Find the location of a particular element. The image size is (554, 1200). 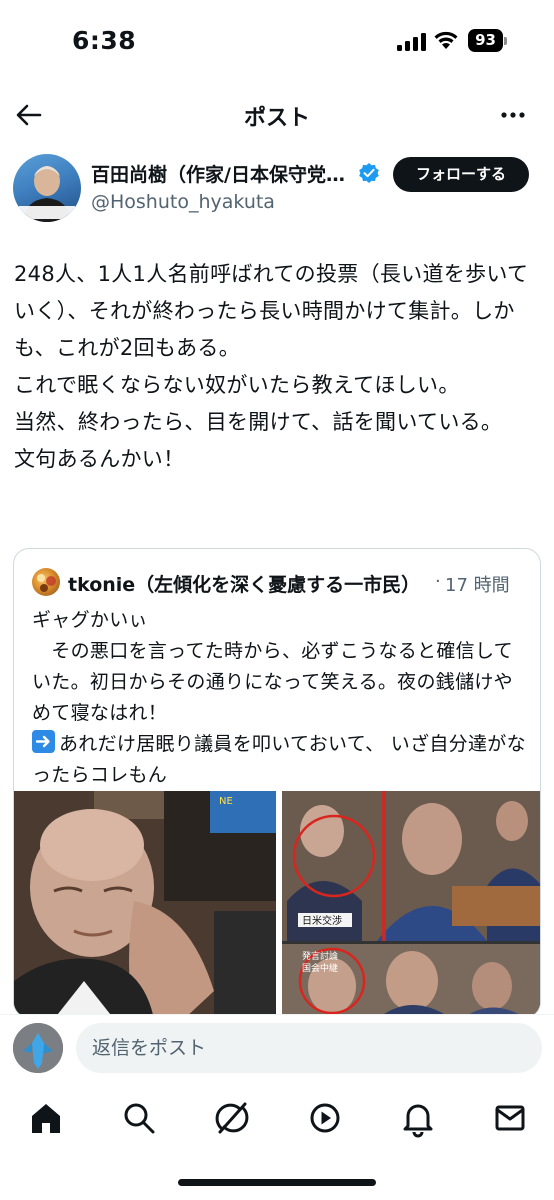

sleeping-man-photo: NE is located at coordinates (145, 904).